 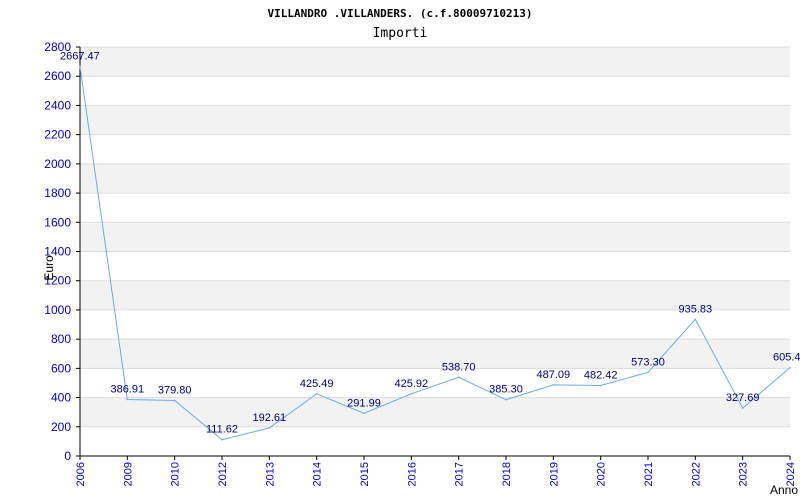 What do you see at coordinates (744, 474) in the screenshot?
I see `x-tick-label: 2023` at bounding box center [744, 474].